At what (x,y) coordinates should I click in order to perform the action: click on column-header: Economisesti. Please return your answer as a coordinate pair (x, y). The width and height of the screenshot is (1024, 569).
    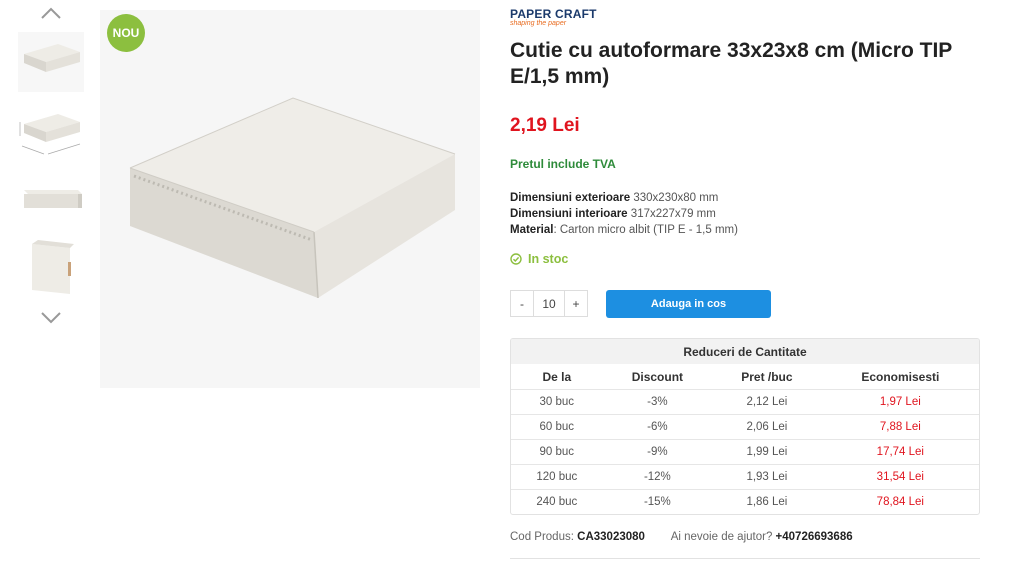
    Looking at the image, I should click on (900, 376).